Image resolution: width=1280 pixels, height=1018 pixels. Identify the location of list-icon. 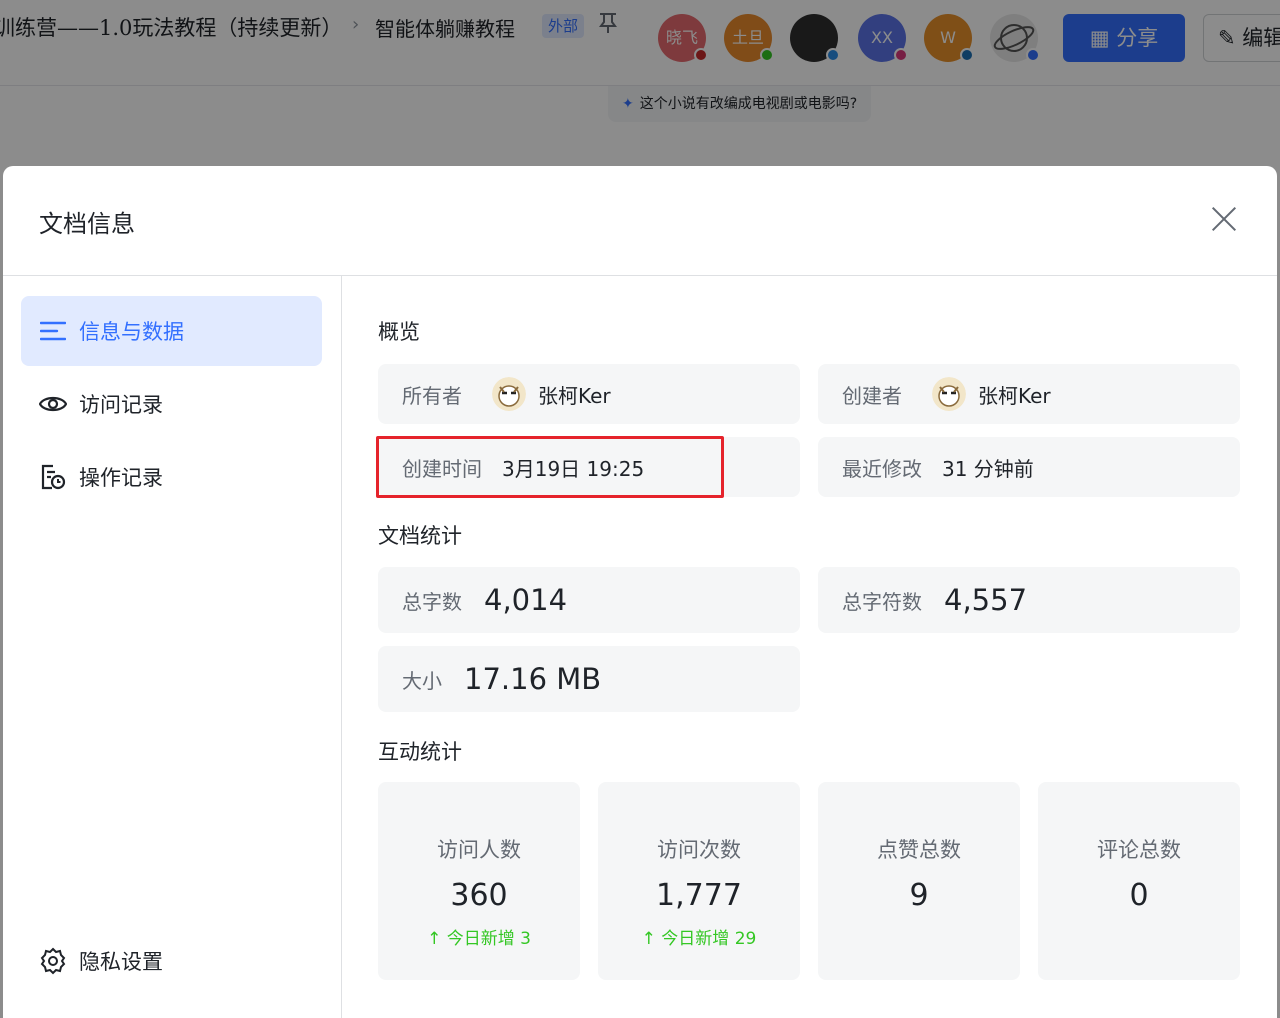
(53, 331).